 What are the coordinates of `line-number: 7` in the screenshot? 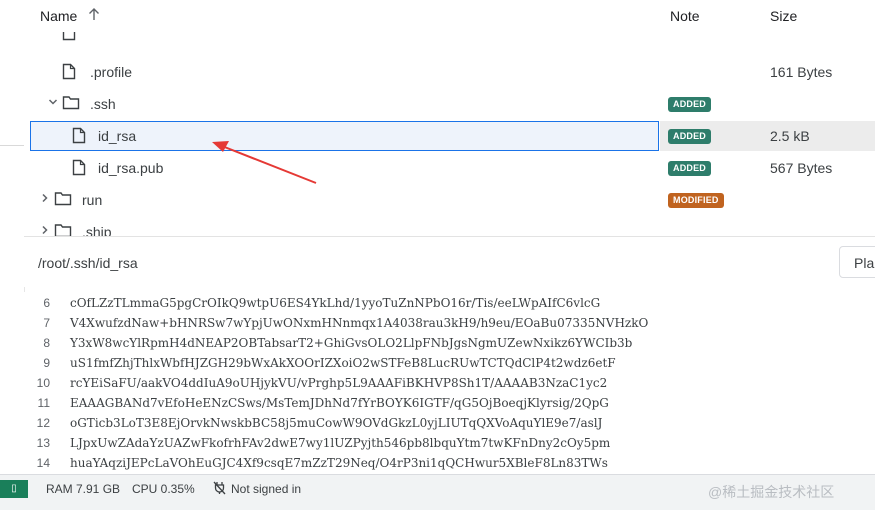 It's located at (46, 323).